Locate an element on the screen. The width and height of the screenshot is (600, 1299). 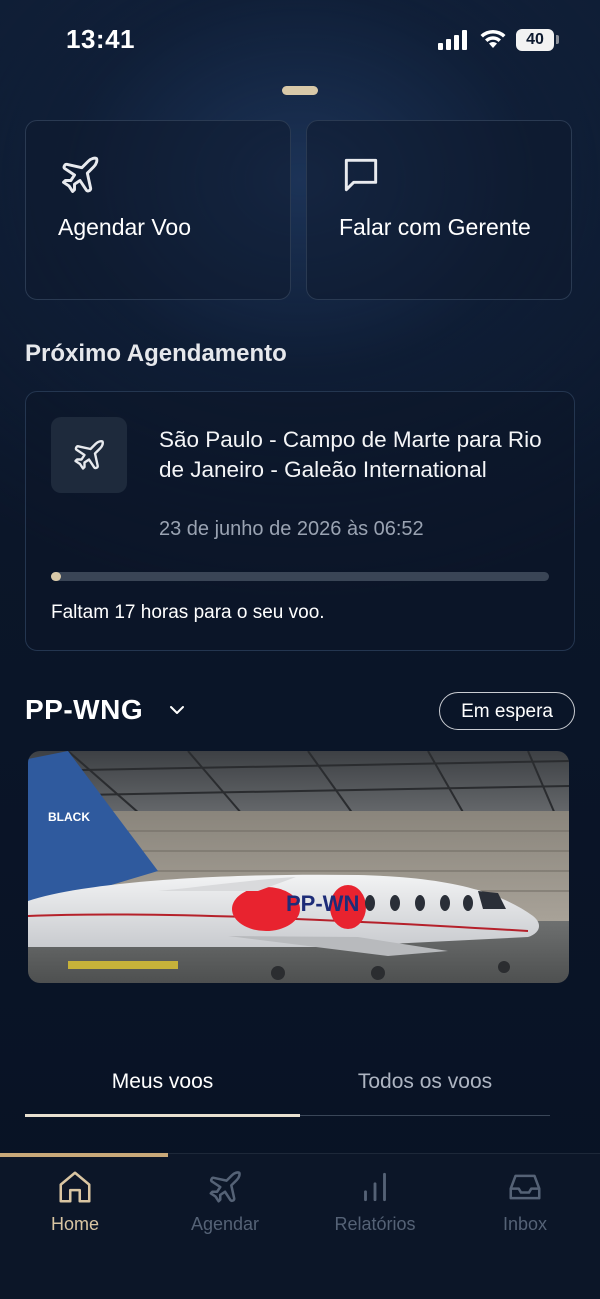
nav-item-home: Home is located at coordinates (75, 1201).